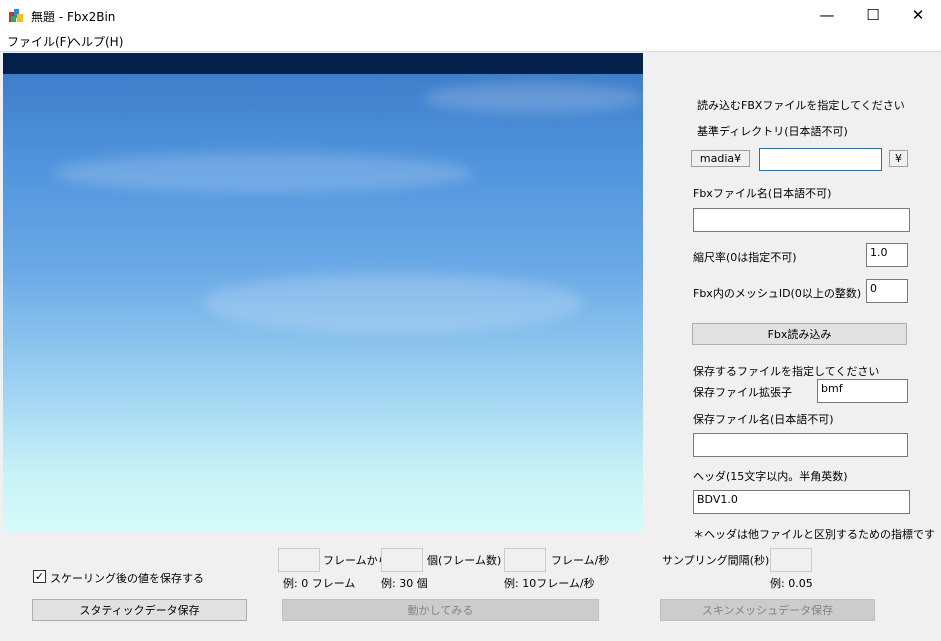  I want to click on title-bar, so click(470, 15).